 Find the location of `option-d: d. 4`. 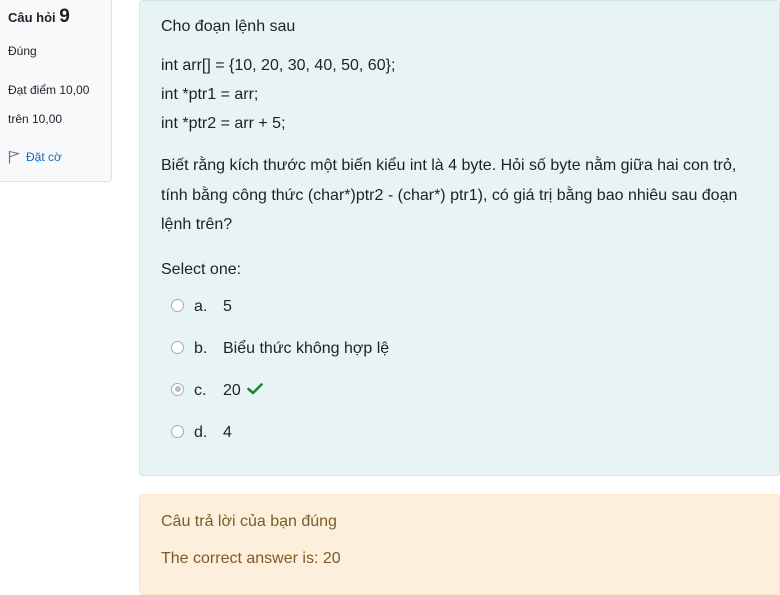

option-d: d. 4 is located at coordinates (201, 433).